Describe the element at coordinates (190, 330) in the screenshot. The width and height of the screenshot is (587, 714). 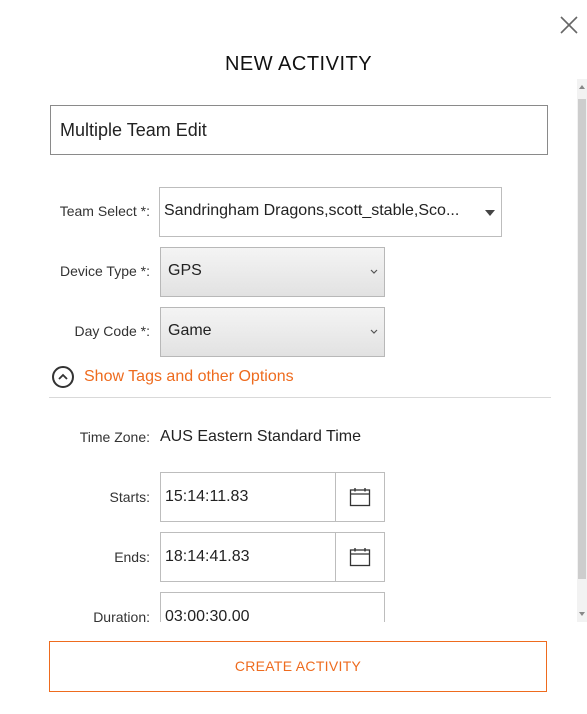
I see `day-code-value: Game` at that location.